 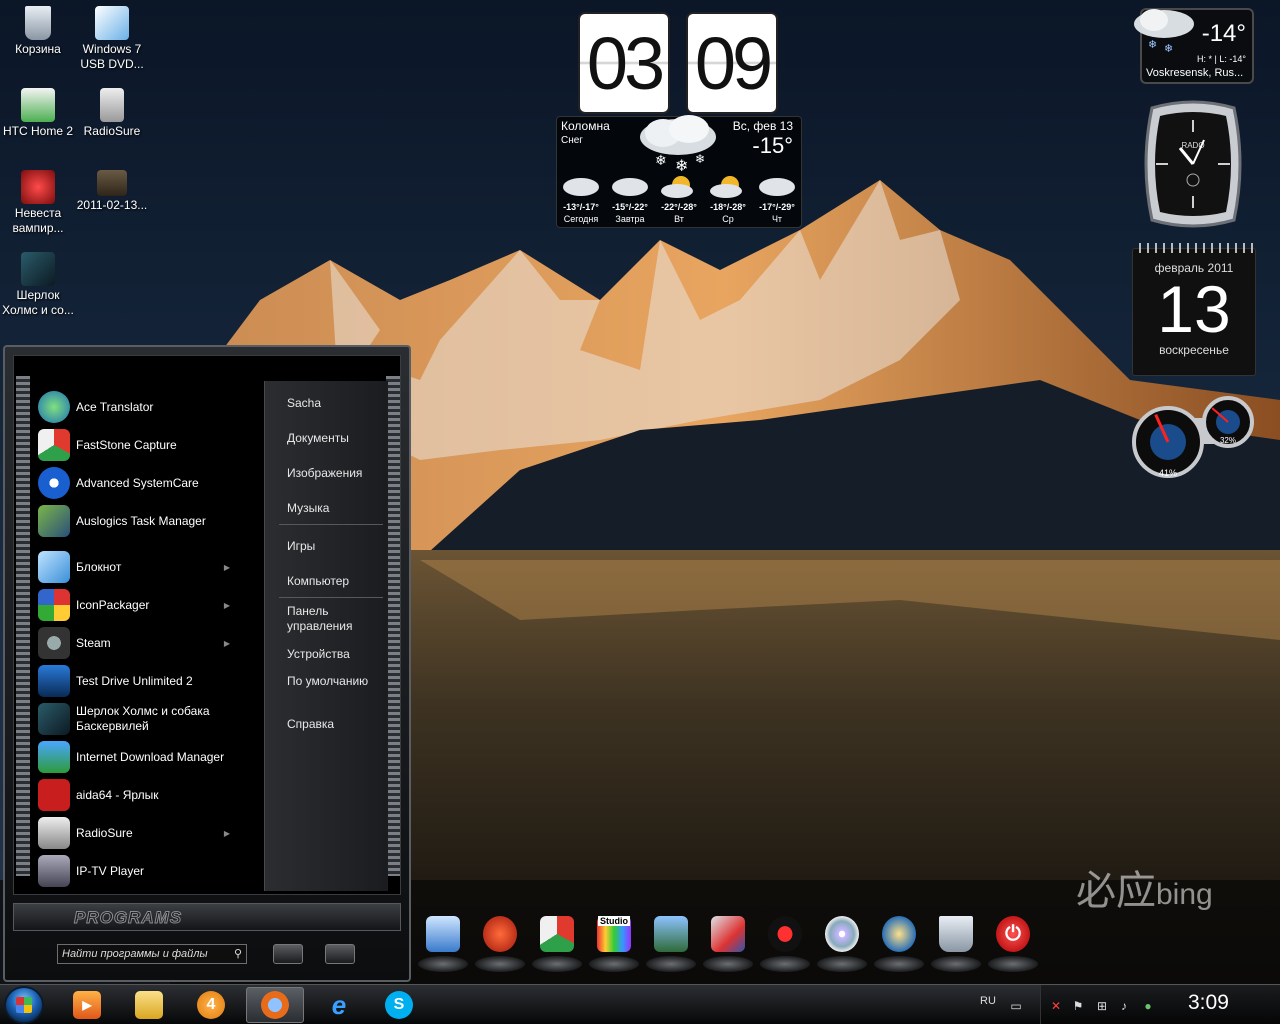 I want to click on place-item-pictures: Изображения, so click(x=337, y=473).